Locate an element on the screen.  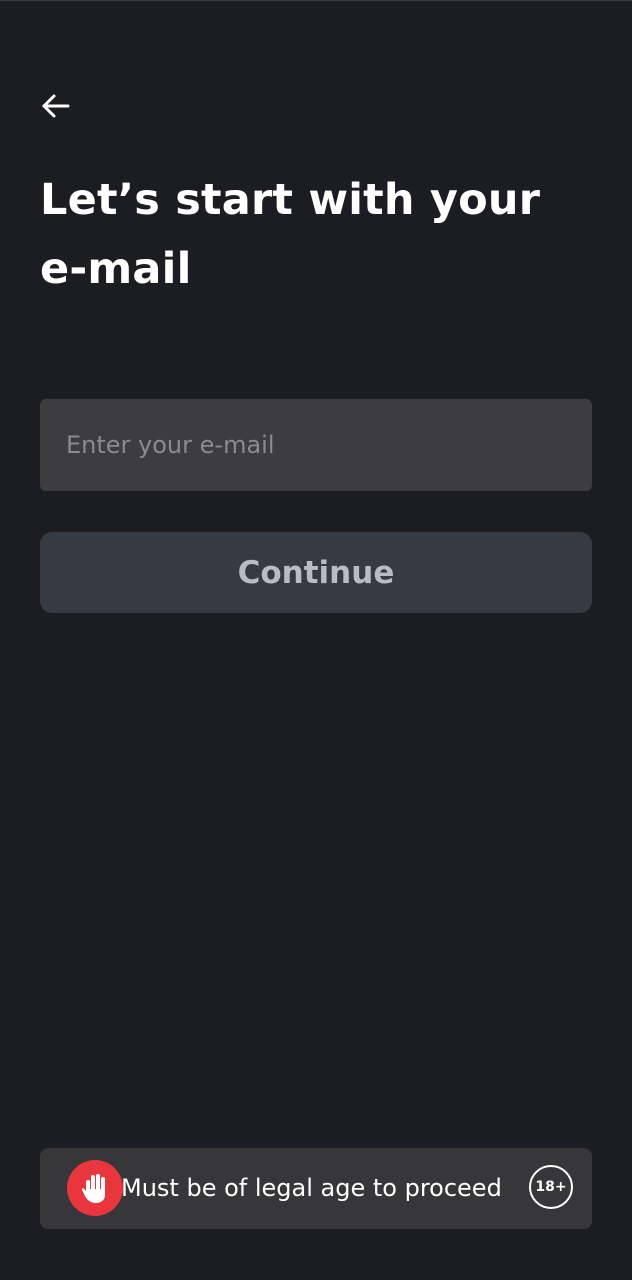
email-input is located at coordinates (316, 445).